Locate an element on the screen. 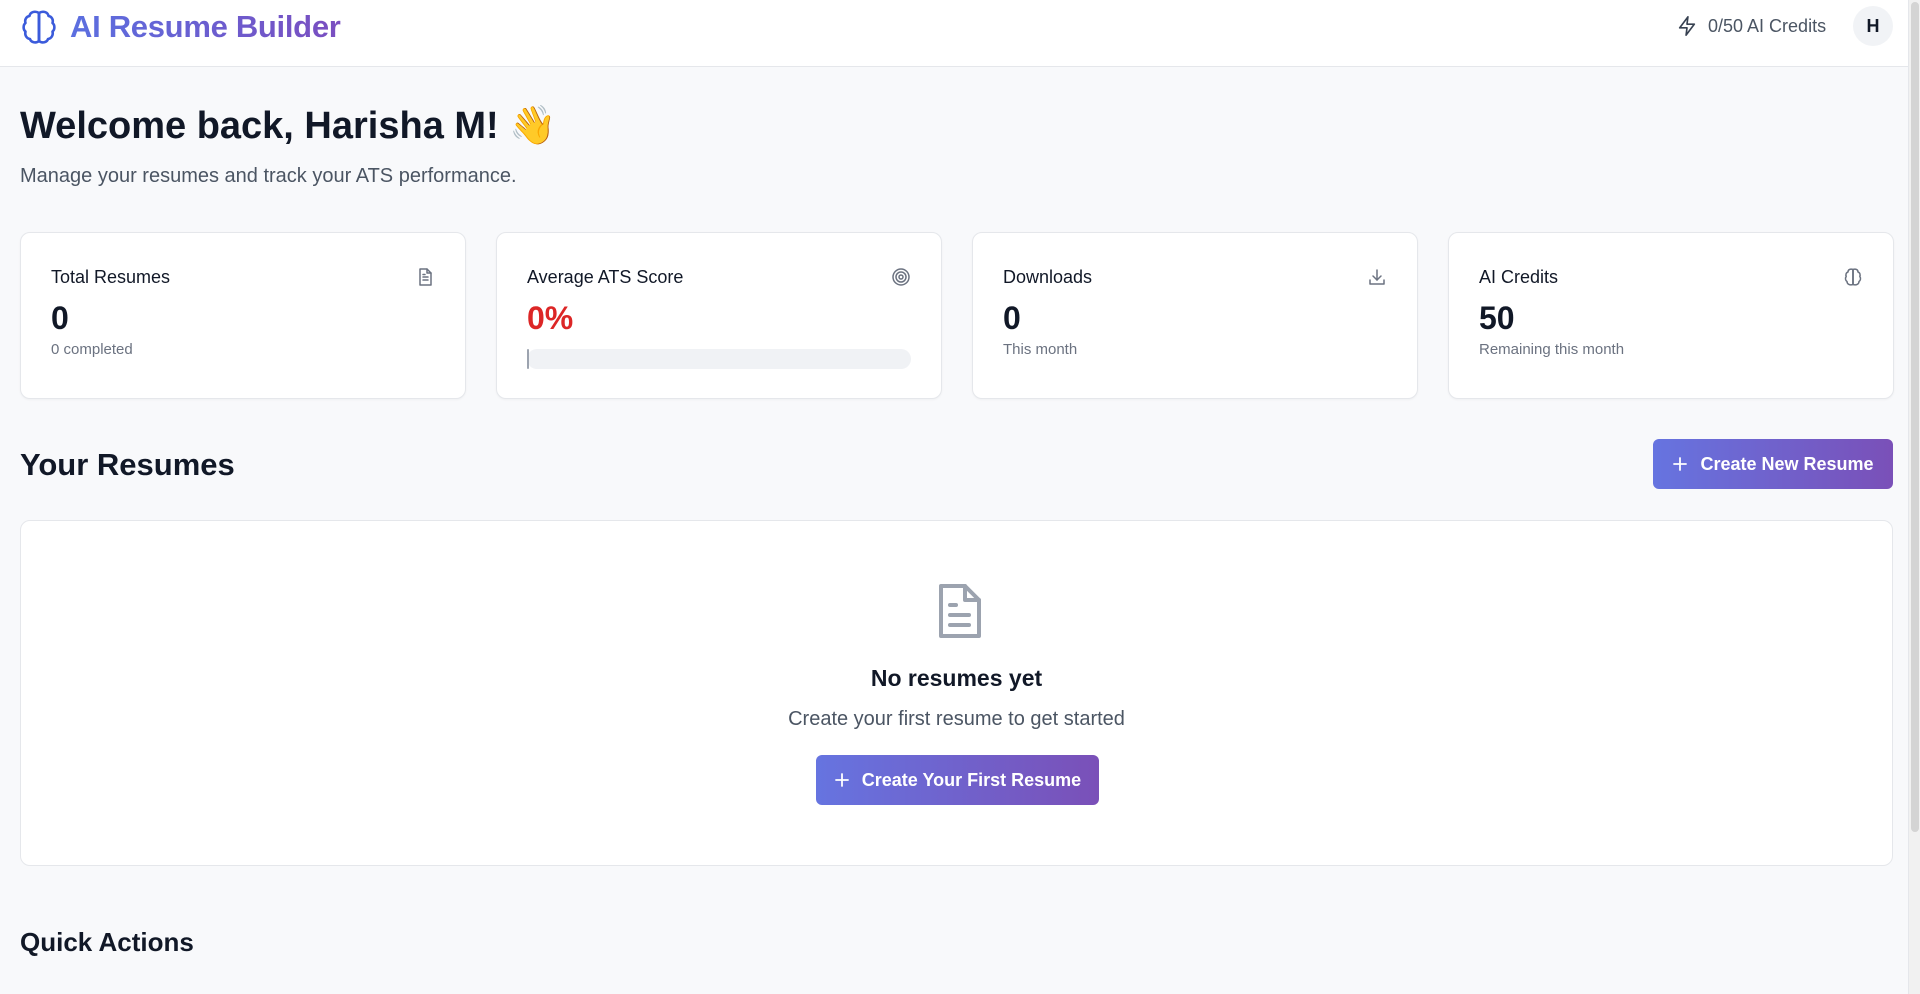 The width and height of the screenshot is (1920, 994). stat-label: Average ATS Score is located at coordinates (605, 277).